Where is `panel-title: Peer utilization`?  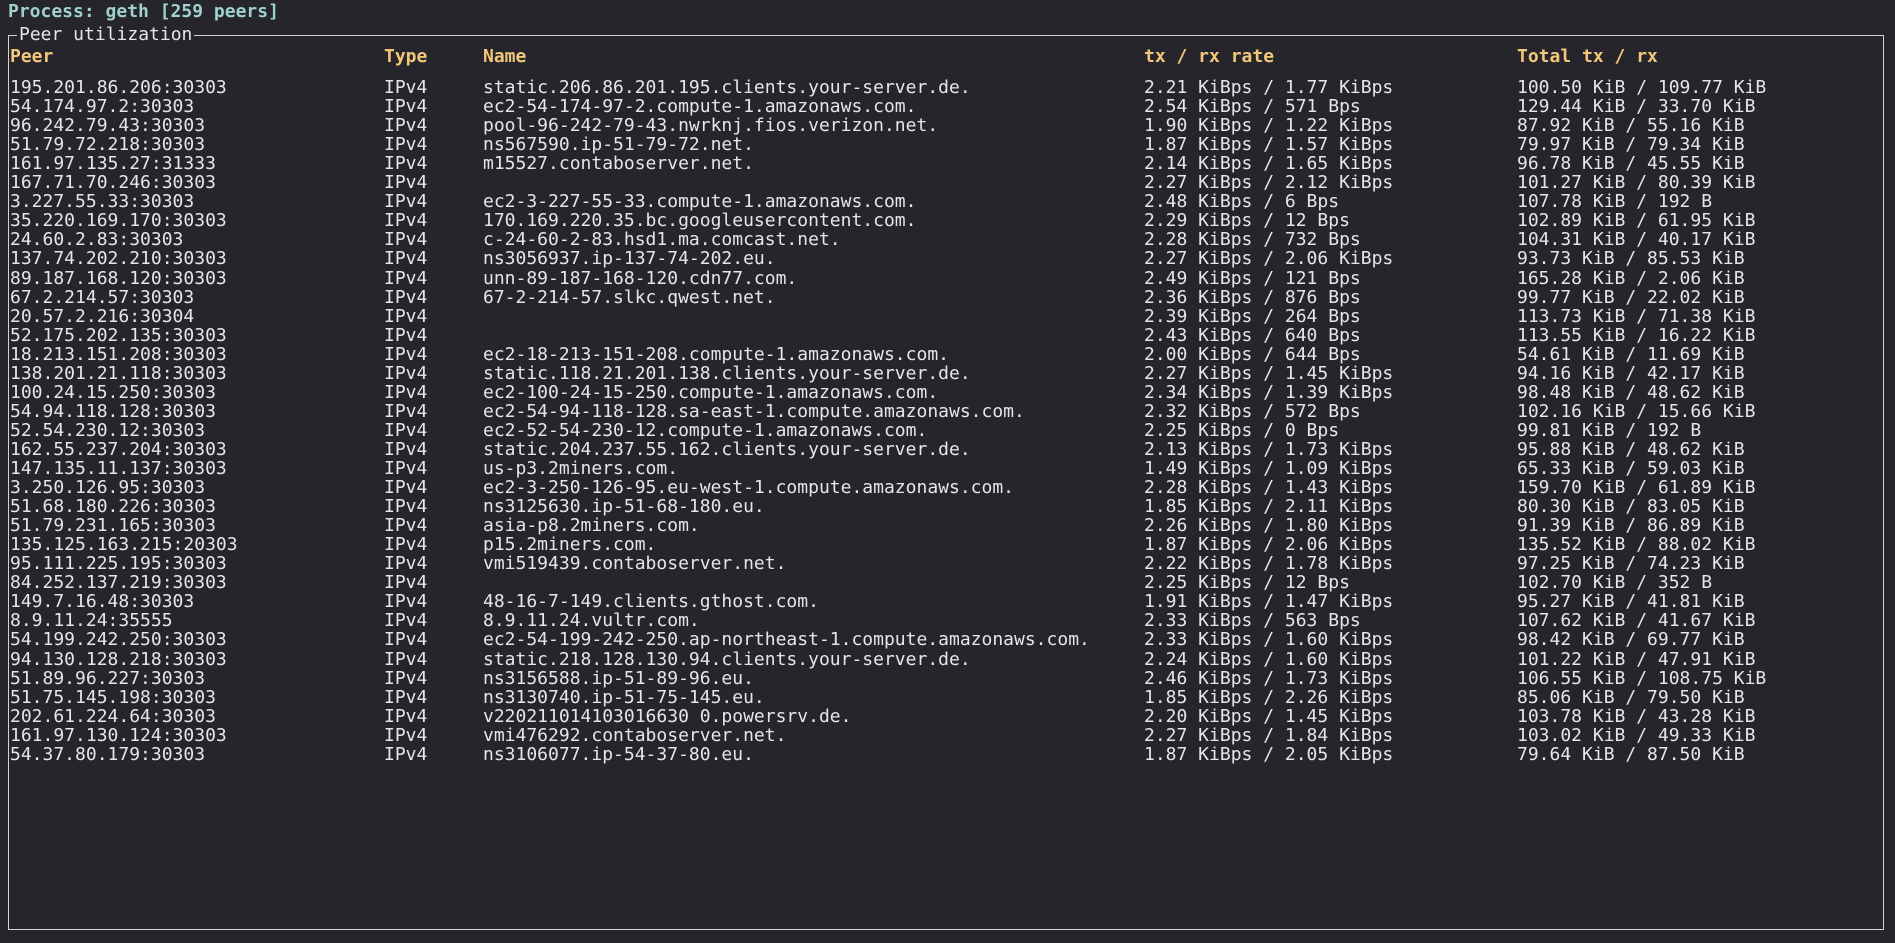 panel-title: Peer utilization is located at coordinates (106, 35).